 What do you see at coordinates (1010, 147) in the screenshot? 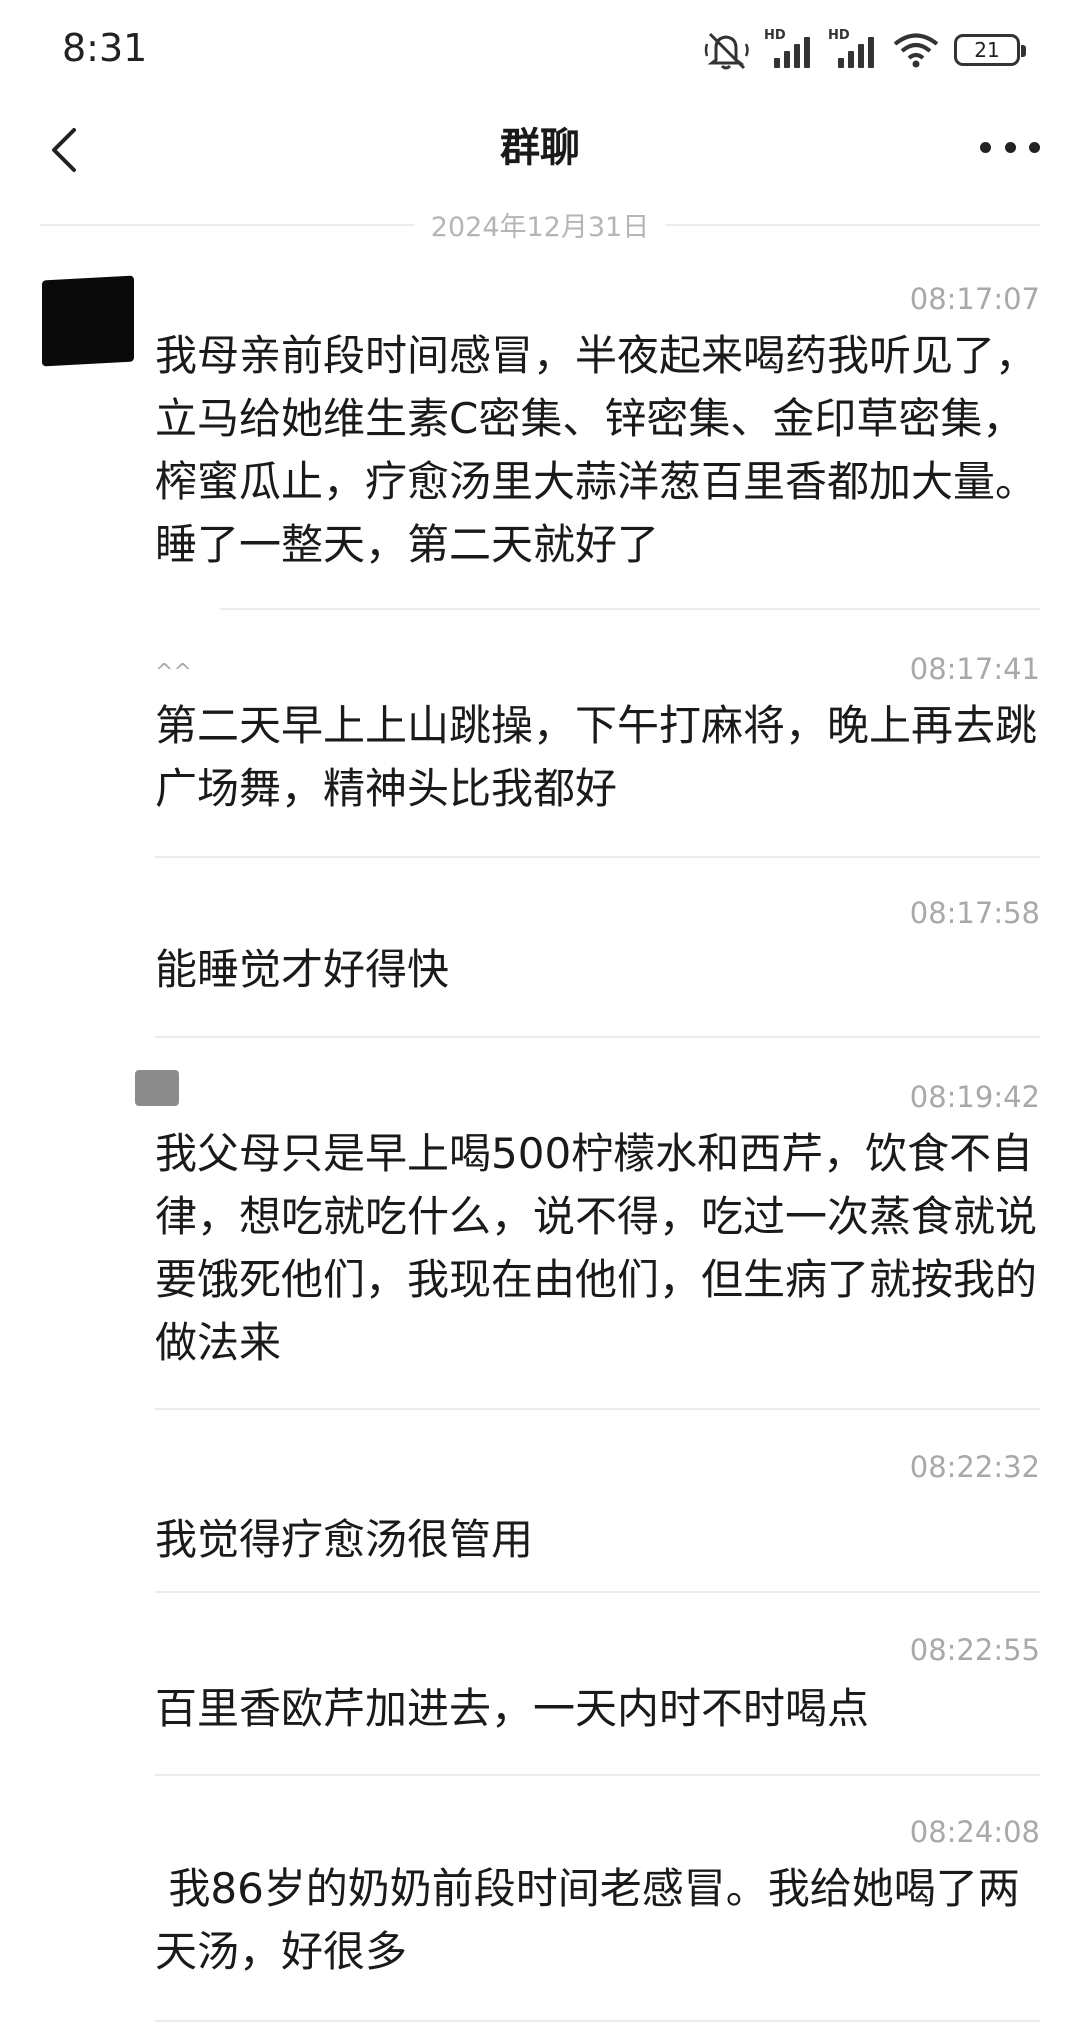
I see `more-icon` at bounding box center [1010, 147].